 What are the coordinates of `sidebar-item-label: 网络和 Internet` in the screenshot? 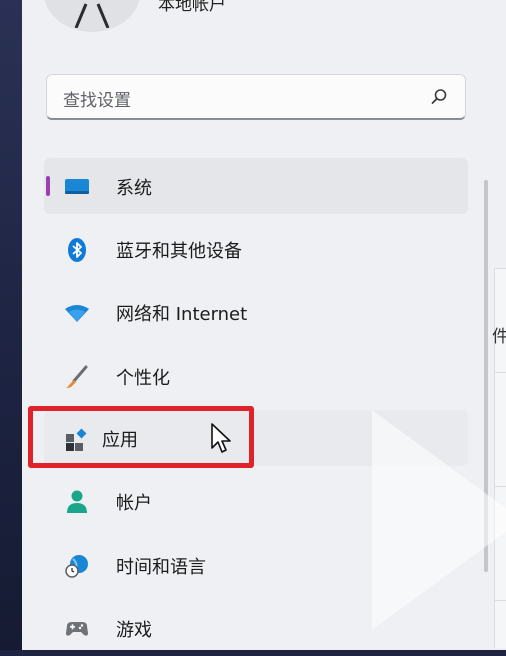 It's located at (182, 314).